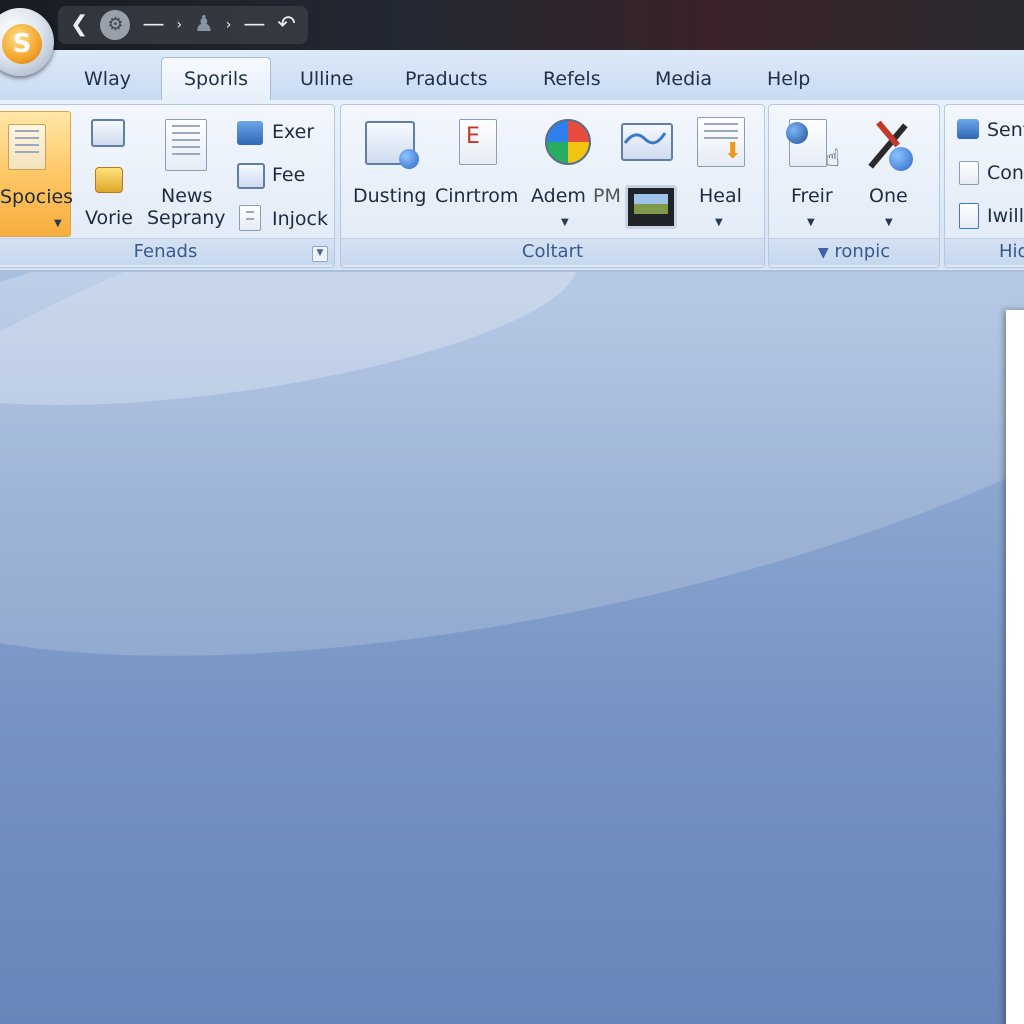 This screenshot has height=1024, width=1024. What do you see at coordinates (108, 133) in the screenshot?
I see `display-icon` at bounding box center [108, 133].